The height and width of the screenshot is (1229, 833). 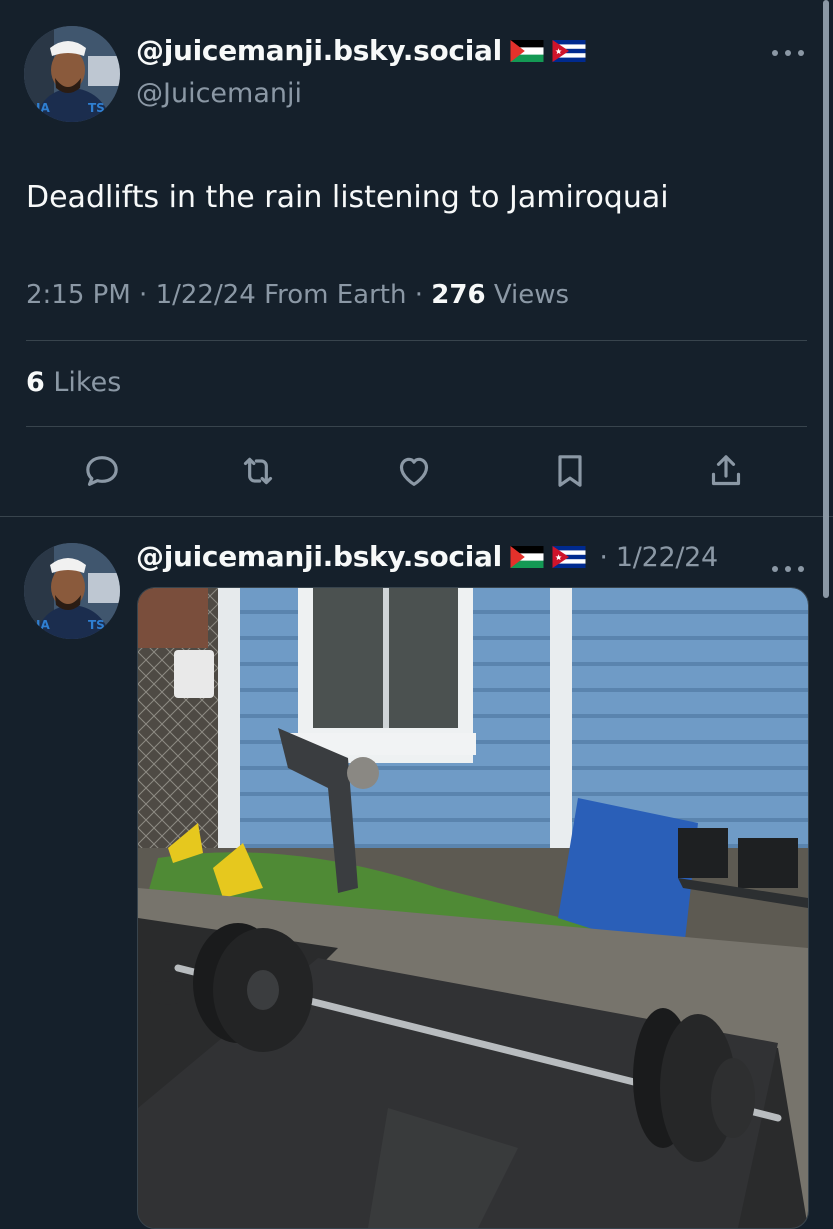 I want to click on display-name: @juicemanji.bsky.social, so click(x=361, y=50).